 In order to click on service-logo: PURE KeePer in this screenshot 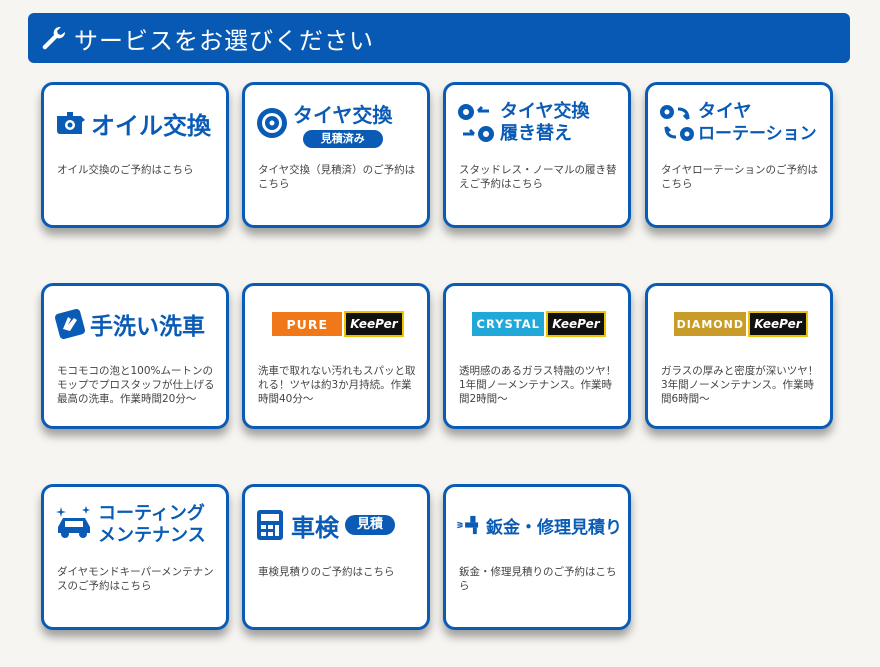, I will do `click(338, 324)`.